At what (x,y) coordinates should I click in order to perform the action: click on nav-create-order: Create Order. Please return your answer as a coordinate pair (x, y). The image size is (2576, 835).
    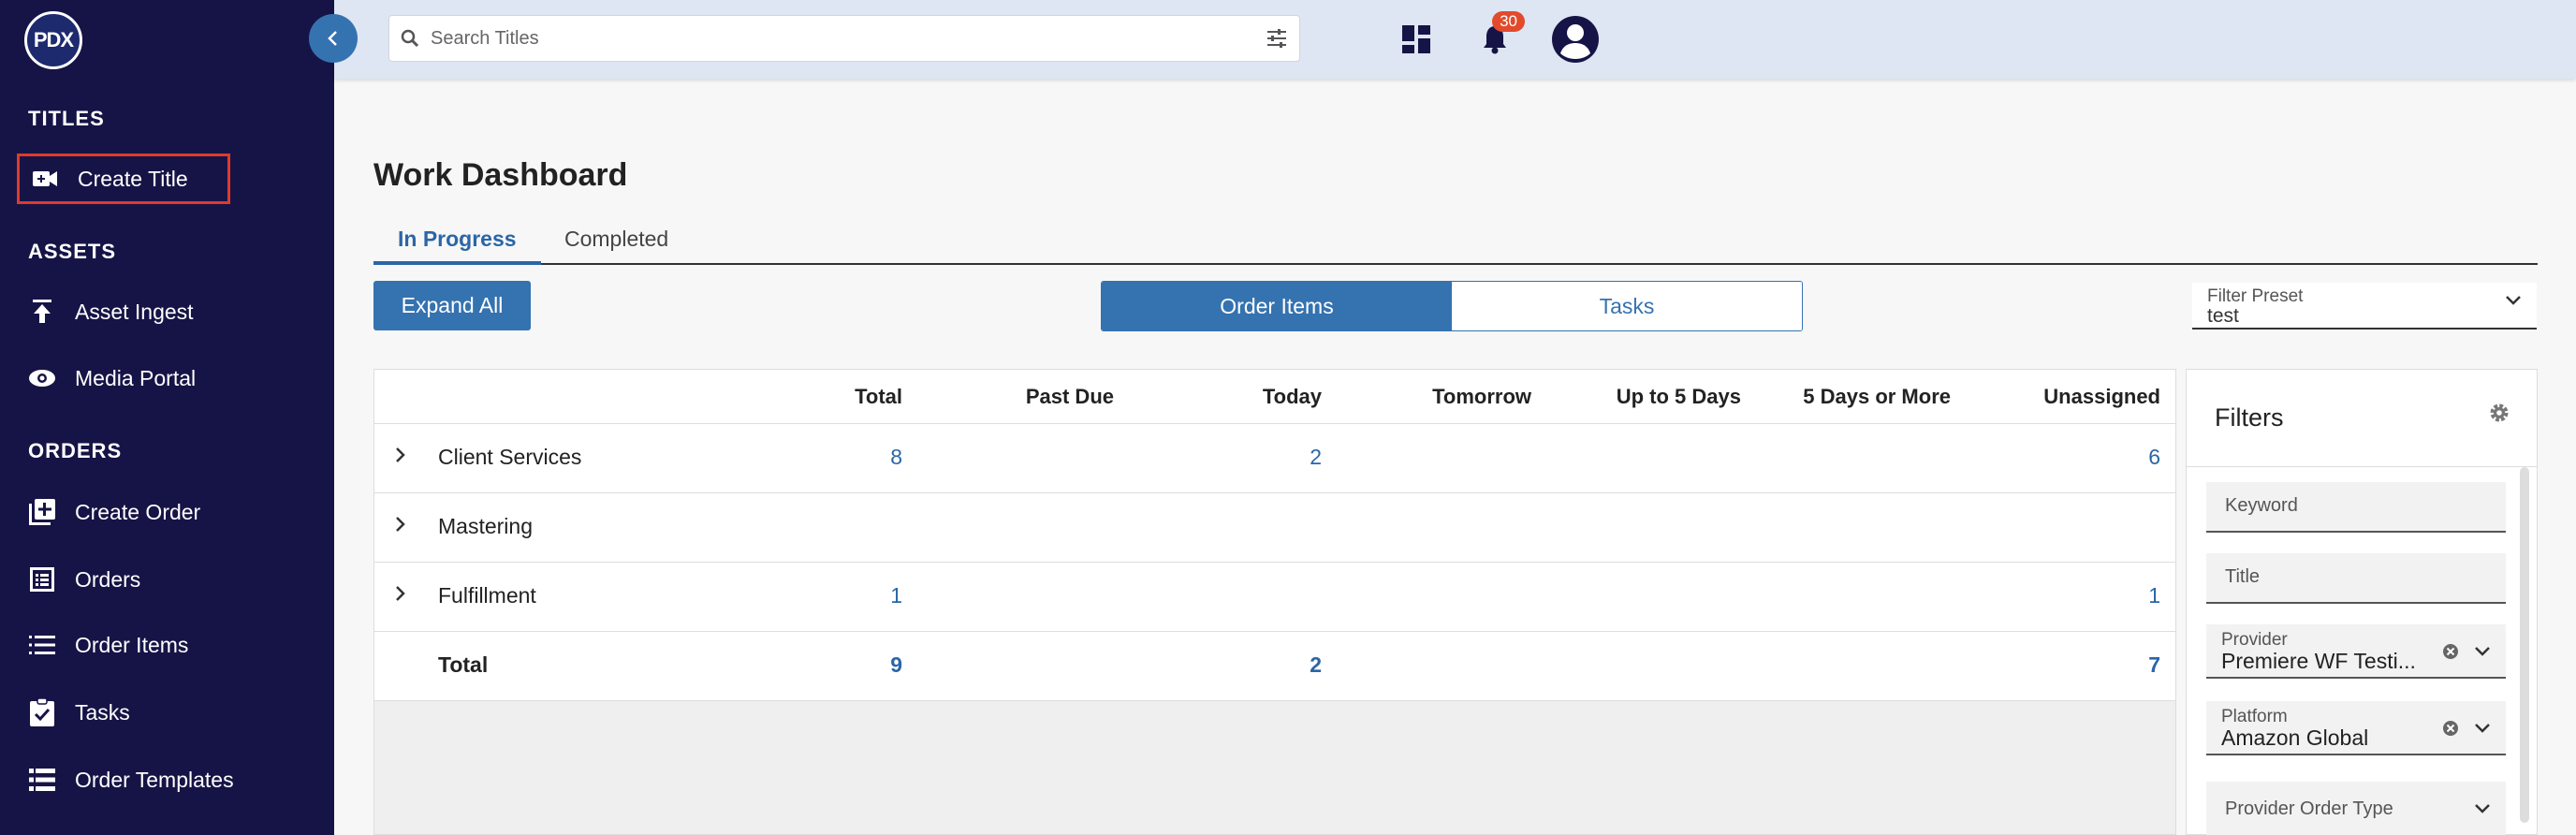
    Looking at the image, I should click on (166, 512).